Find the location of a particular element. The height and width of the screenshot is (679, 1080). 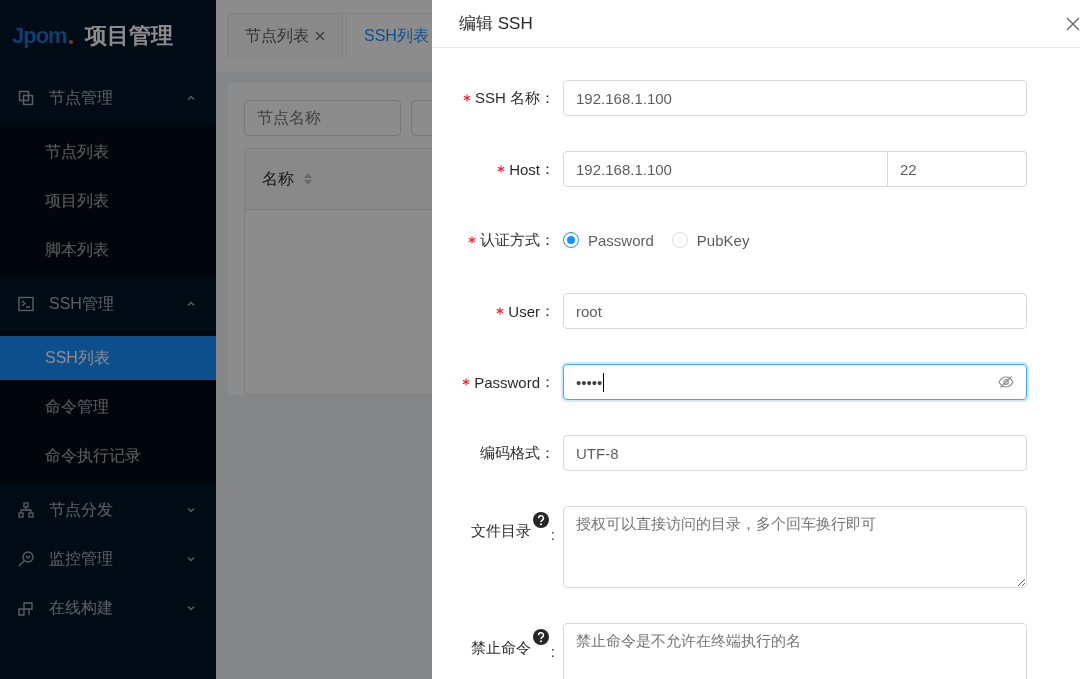

eye-slash-icon is located at coordinates (1006, 382).